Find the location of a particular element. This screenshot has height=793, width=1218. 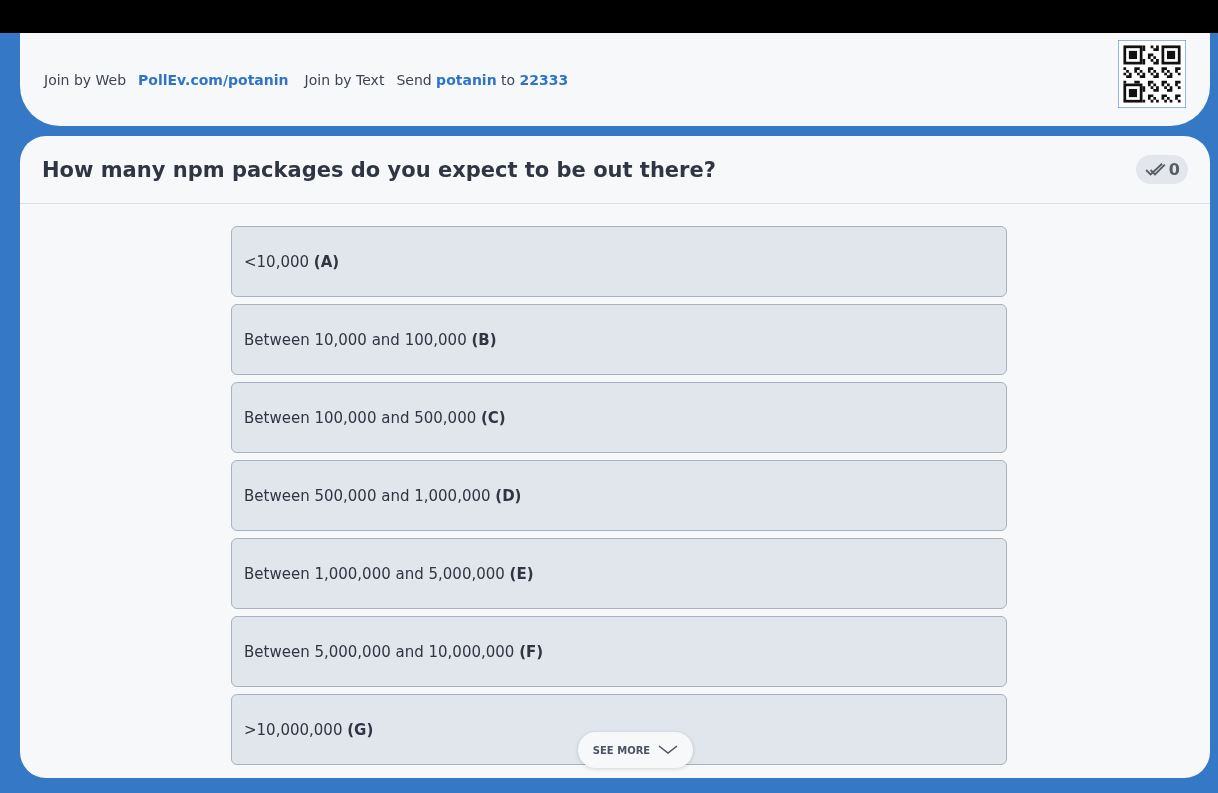

answer-option: Between 1,000,000 and 5,000,000 (E) is located at coordinates (619, 573).